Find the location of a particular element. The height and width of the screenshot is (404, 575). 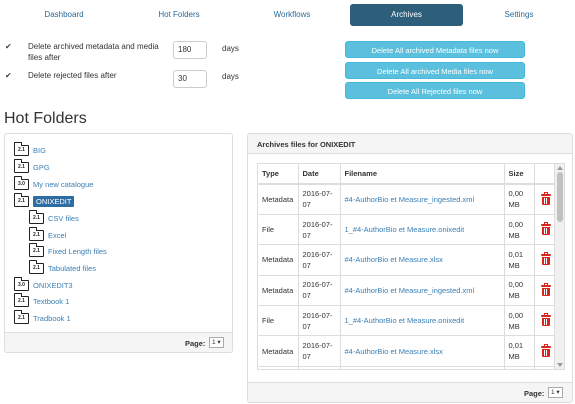

tree-pagination: Page: 1 ▾ is located at coordinates (118, 342).